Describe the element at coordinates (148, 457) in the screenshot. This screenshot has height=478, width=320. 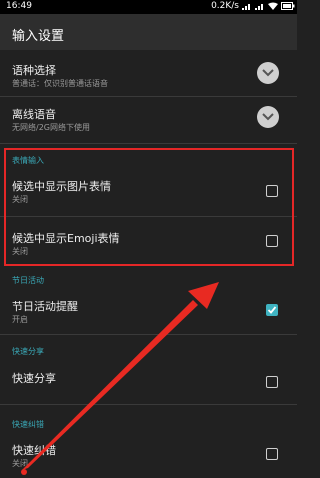
I see `quickfix-row: 快速纠错 关闭` at that location.